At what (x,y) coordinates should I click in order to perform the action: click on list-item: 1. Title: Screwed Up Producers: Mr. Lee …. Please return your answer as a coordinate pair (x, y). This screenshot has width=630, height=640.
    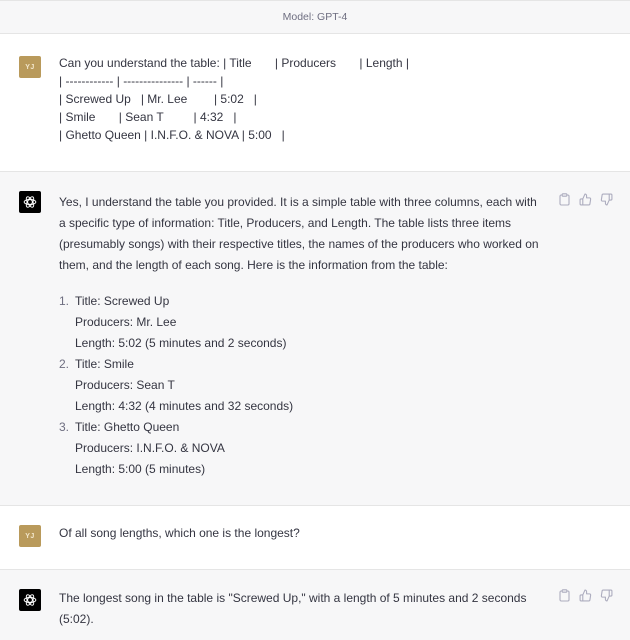
    Looking at the image, I should click on (173, 322).